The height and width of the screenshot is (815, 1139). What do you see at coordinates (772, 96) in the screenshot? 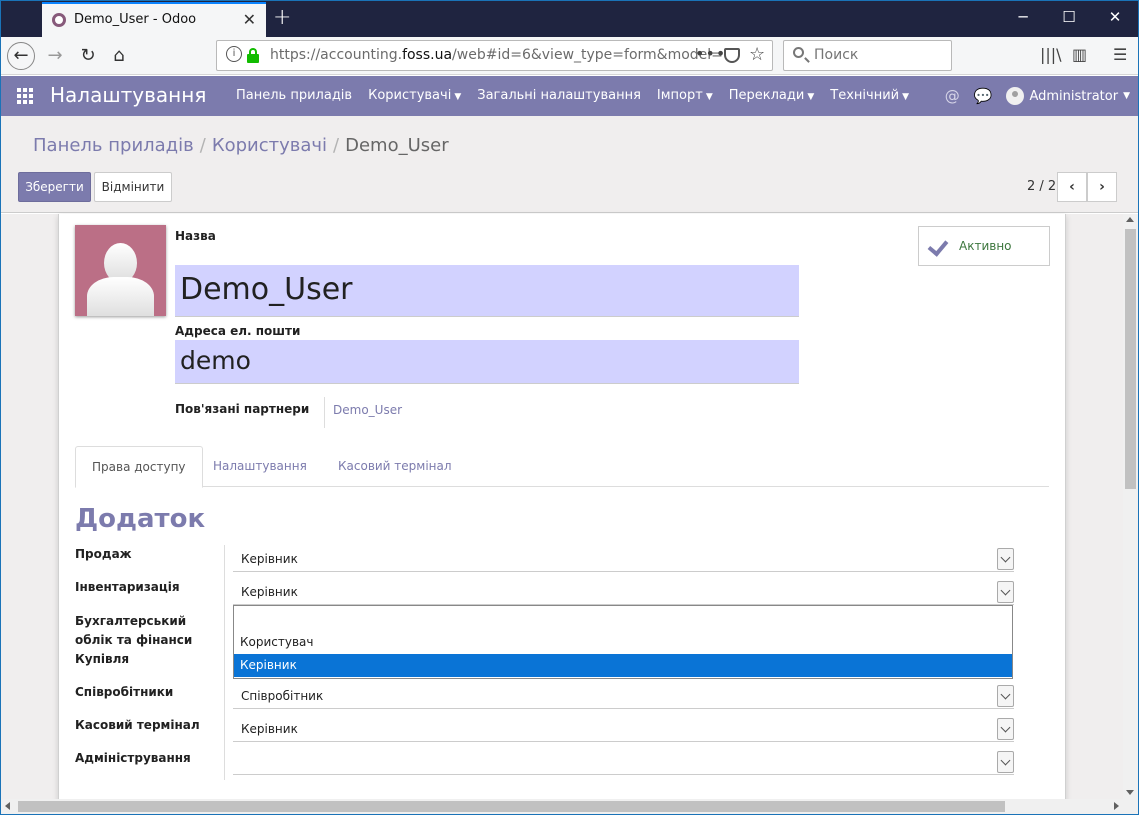
I see `menu-translations: Переклади ▼` at bounding box center [772, 96].